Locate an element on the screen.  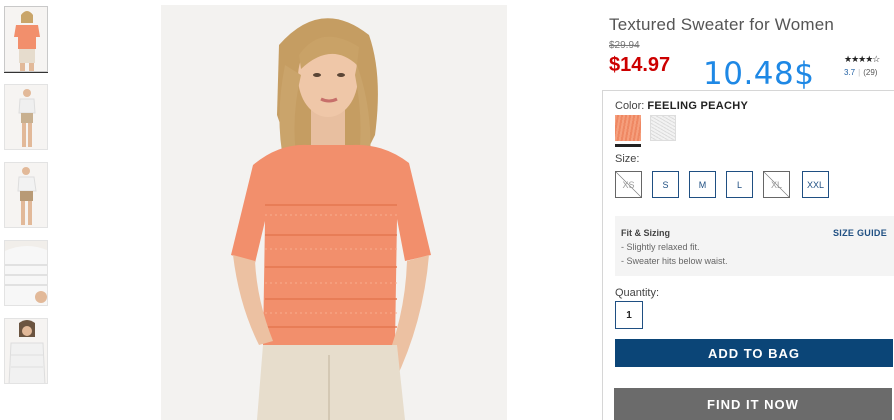
color-label: Color: FEELING PEACHY is located at coordinates (681, 106).